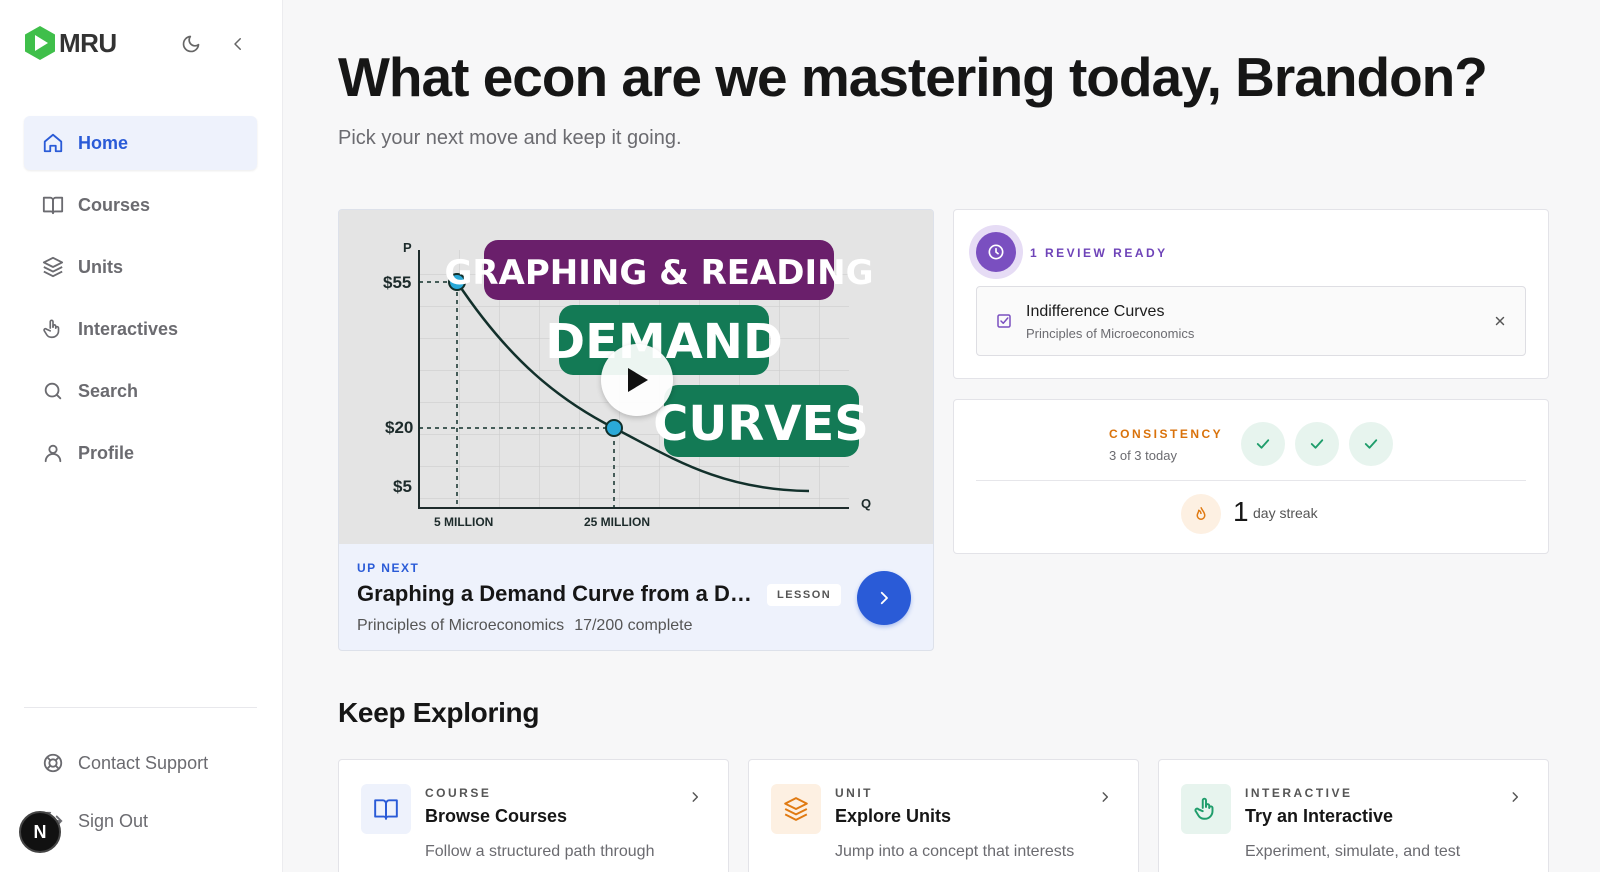 The image size is (1600, 872). What do you see at coordinates (458, 793) in the screenshot?
I see `card-kind: COURSE` at bounding box center [458, 793].